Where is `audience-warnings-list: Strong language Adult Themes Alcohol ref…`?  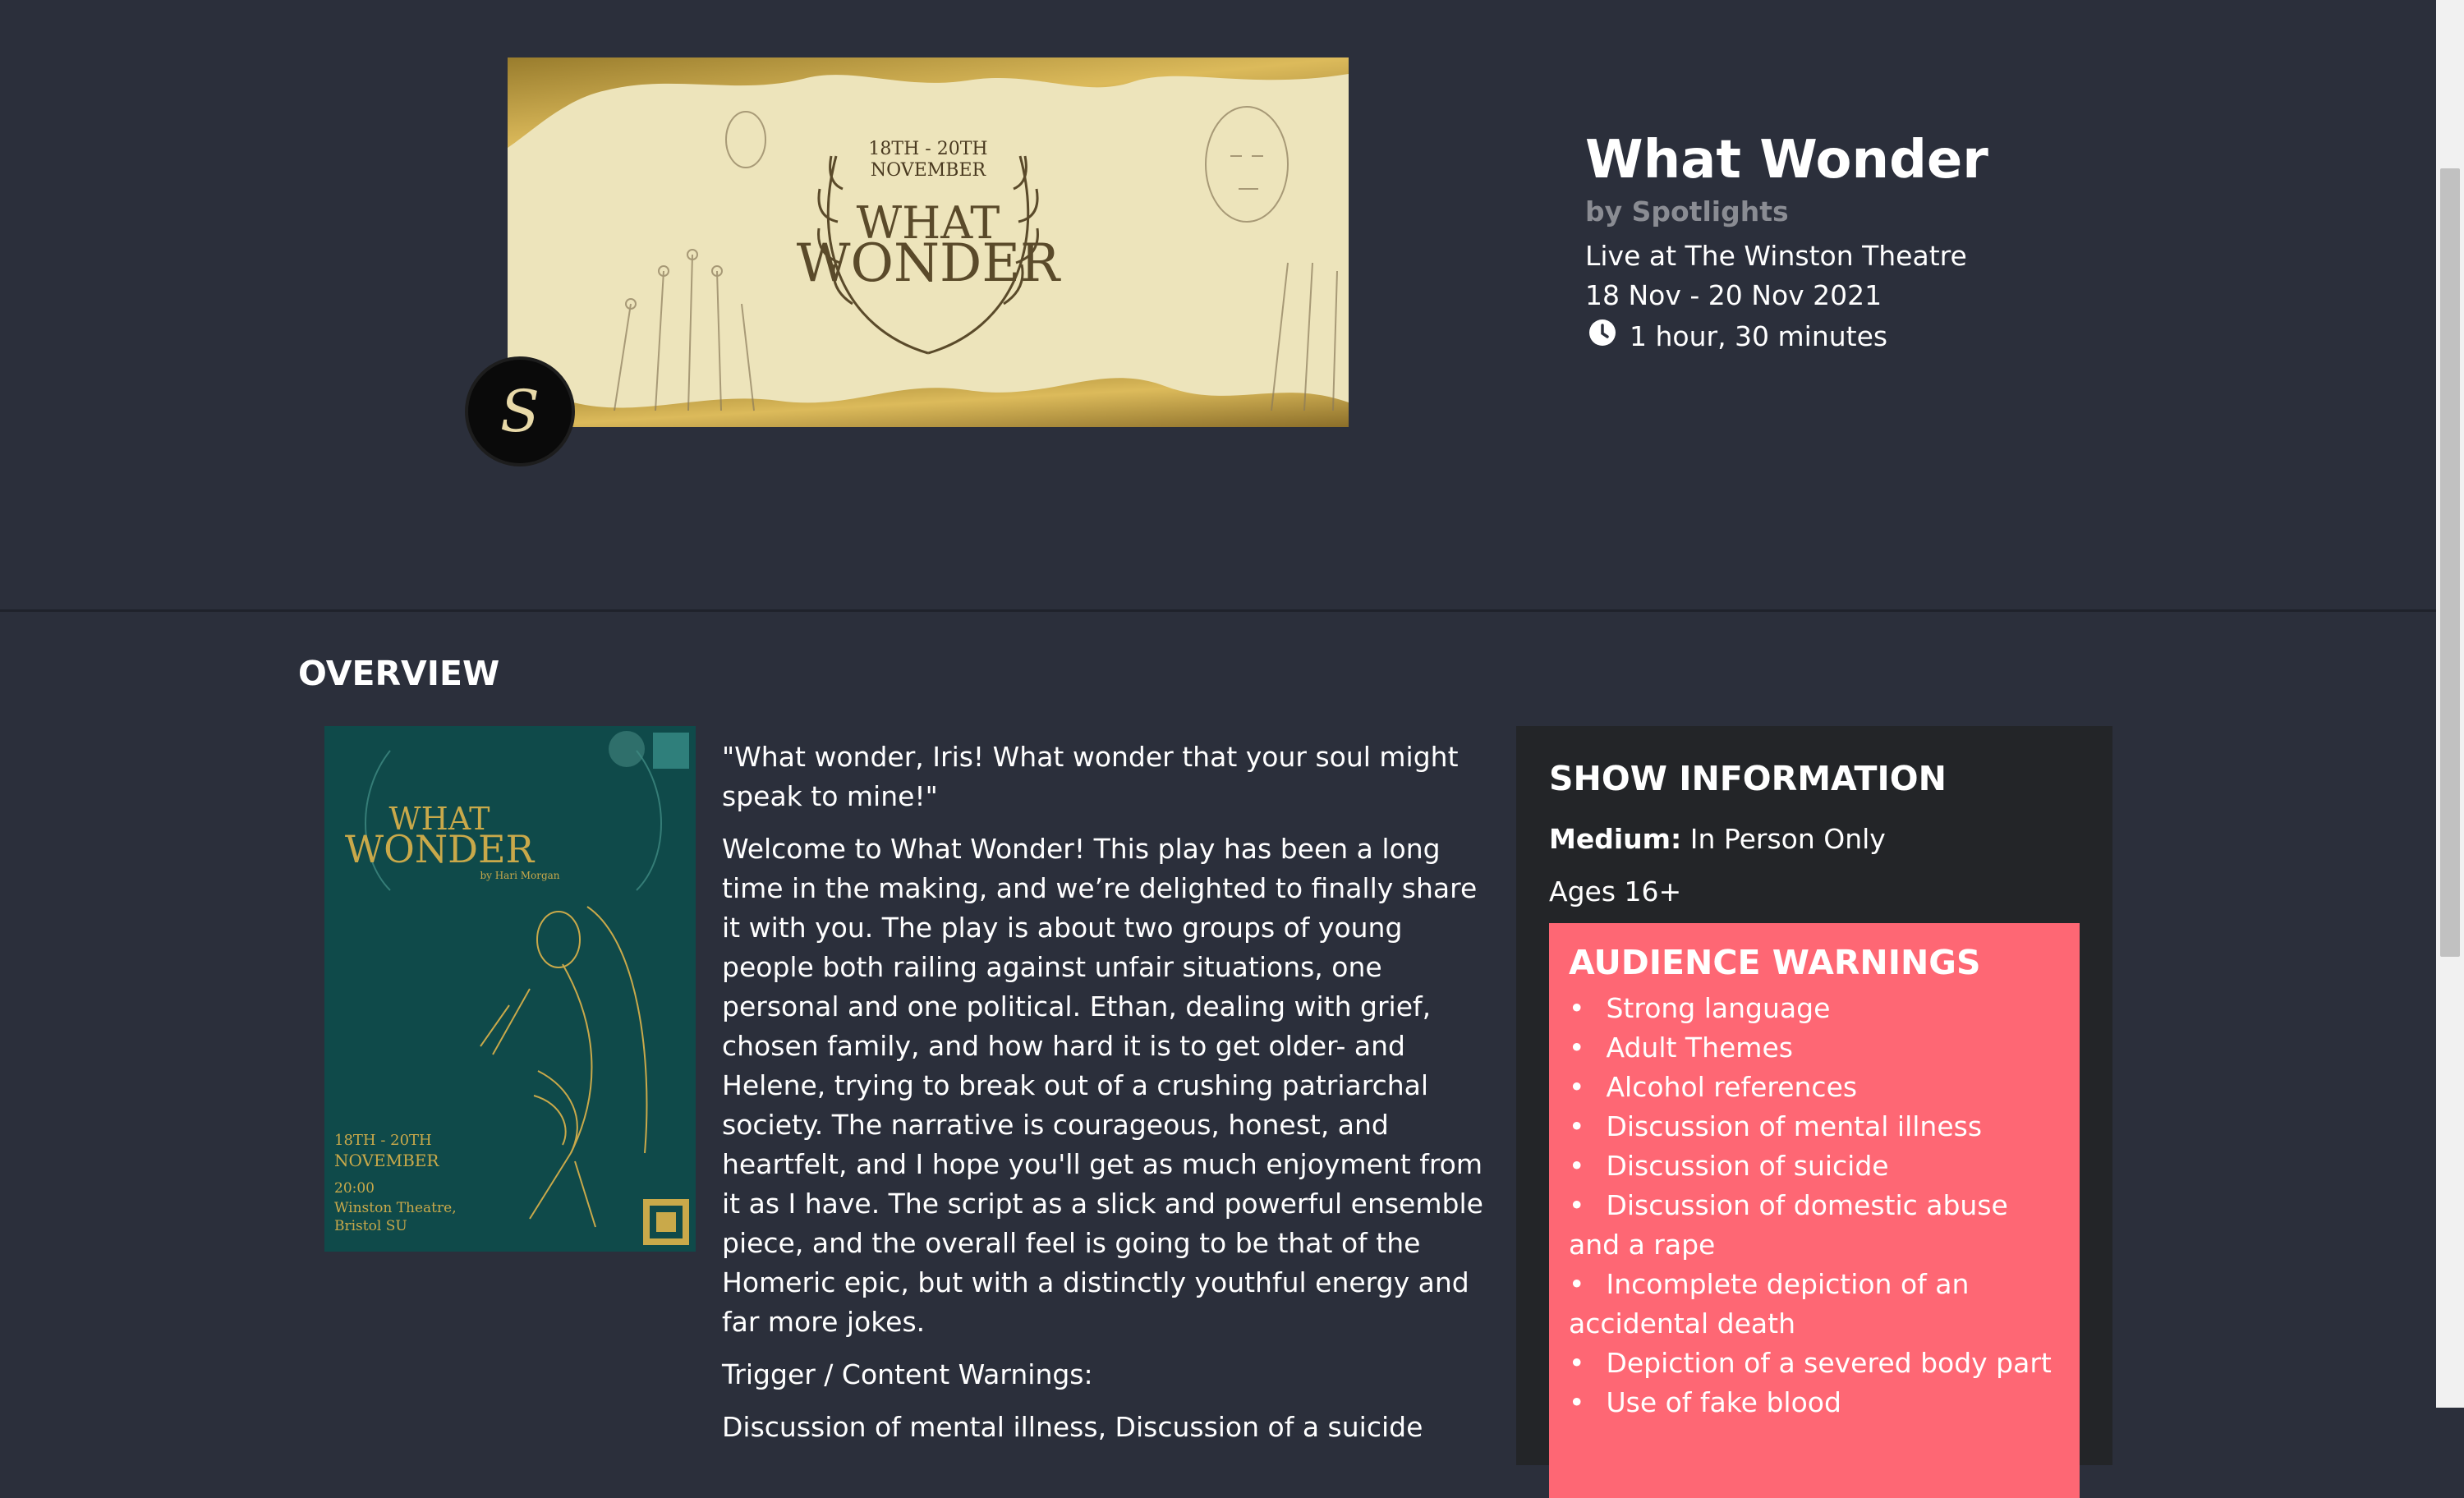
audience-warnings-list: Strong language Adult Themes Alcohol ref… is located at coordinates (1814, 1205).